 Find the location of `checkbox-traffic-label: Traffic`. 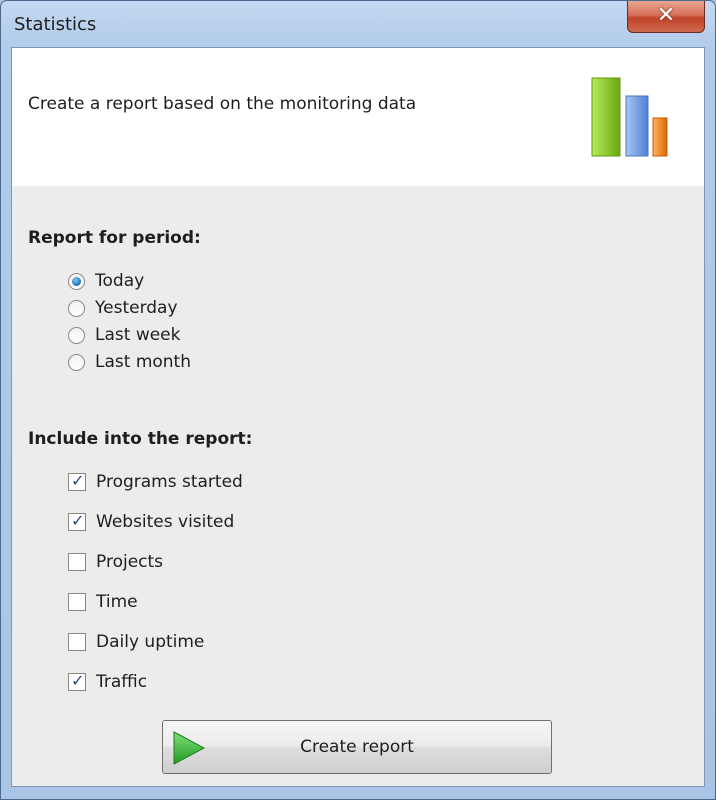

checkbox-traffic-label: Traffic is located at coordinates (122, 682).